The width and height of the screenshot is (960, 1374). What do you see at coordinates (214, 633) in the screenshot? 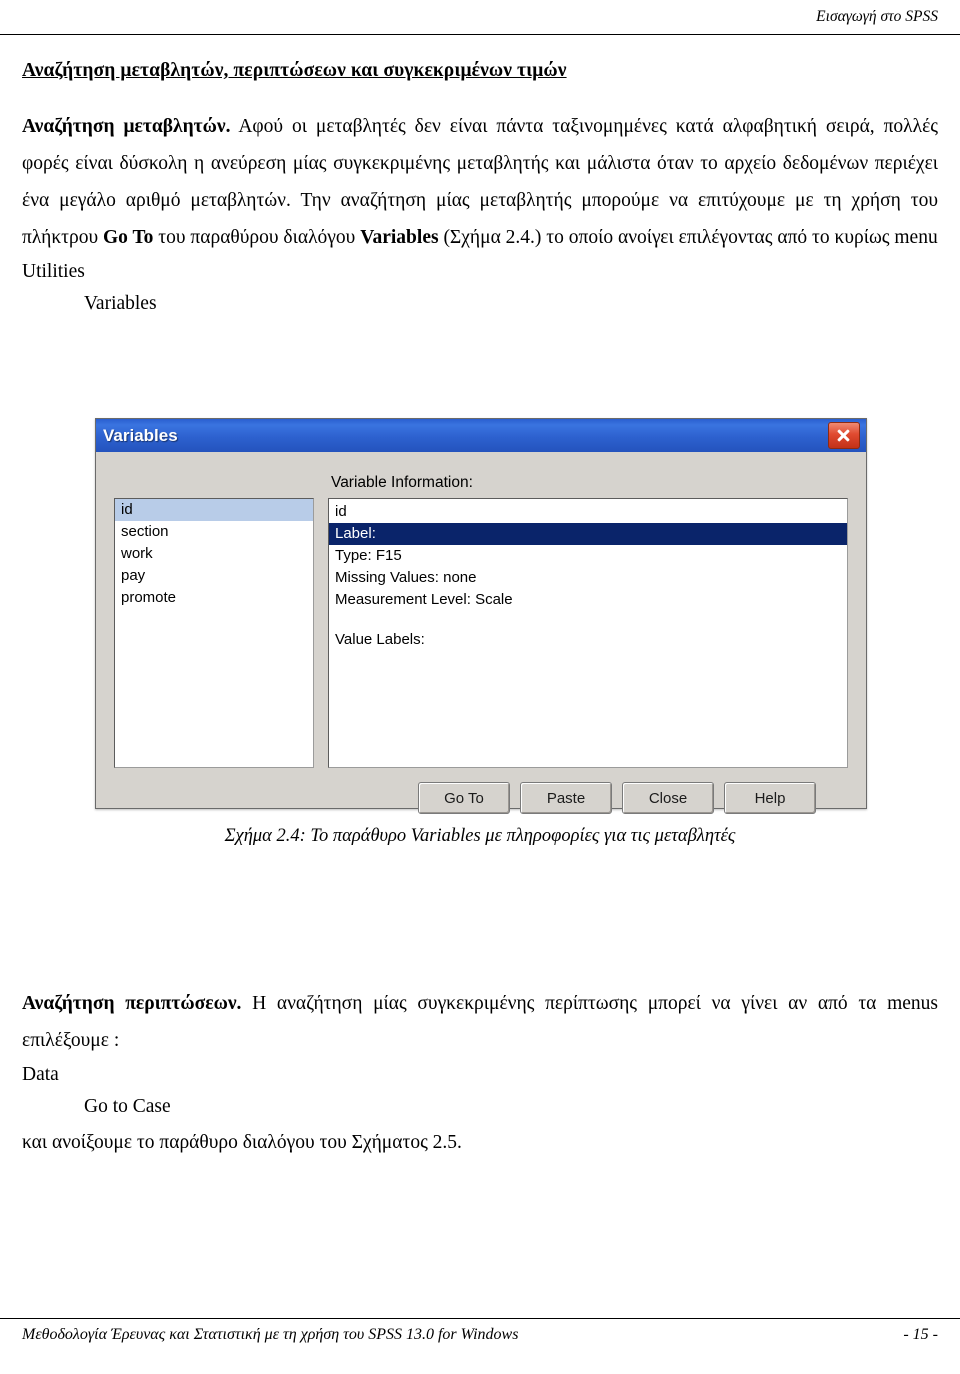
I see `variable-list: id section work pay promote` at bounding box center [214, 633].